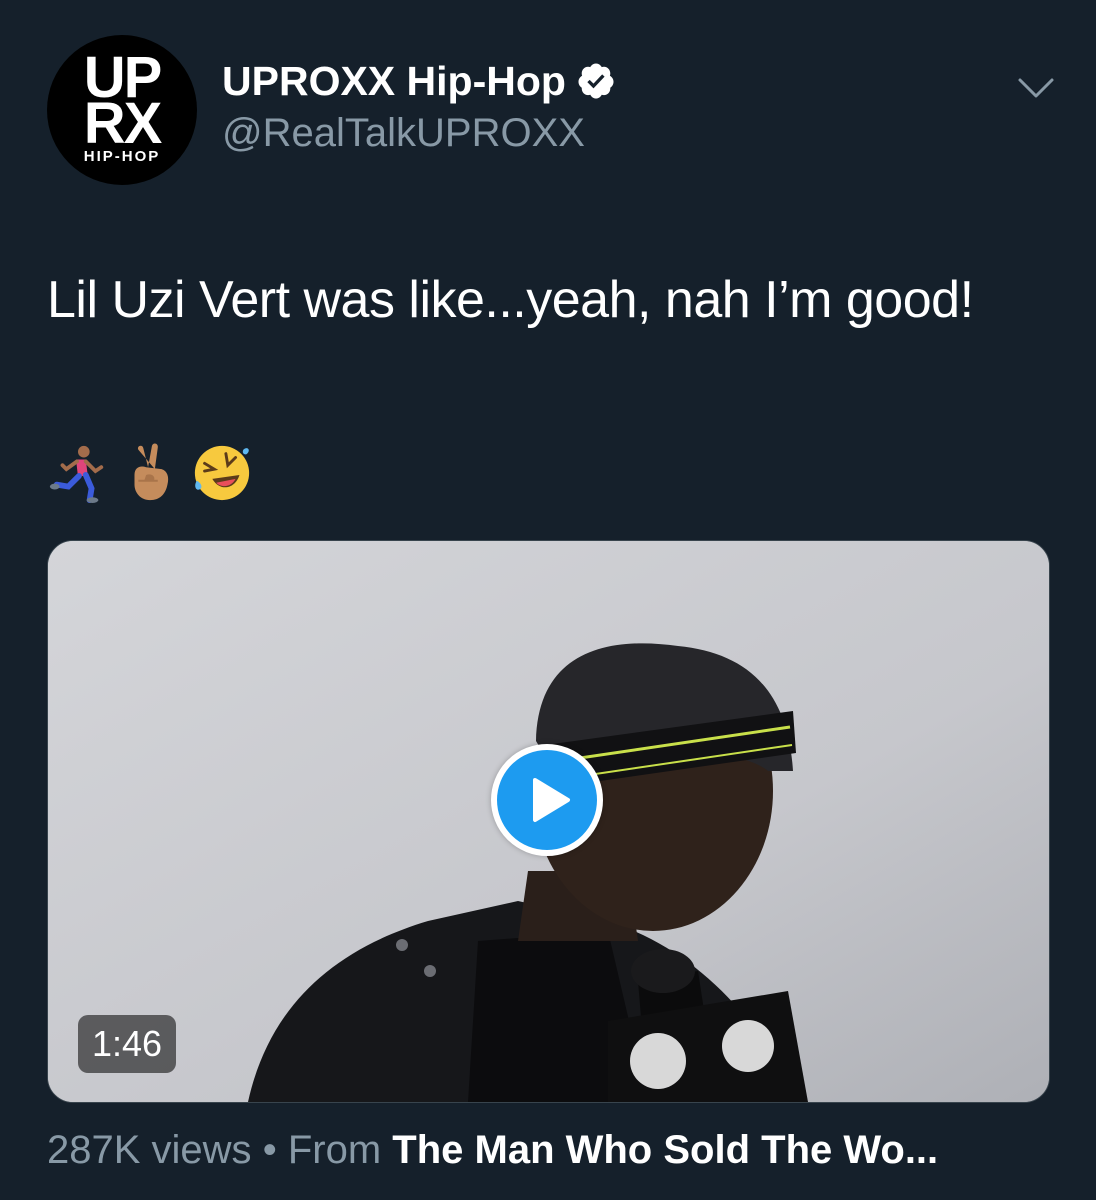 This screenshot has height=1200, width=1096. Describe the element at coordinates (76, 474) in the screenshot. I see `person-running-emoji` at that location.